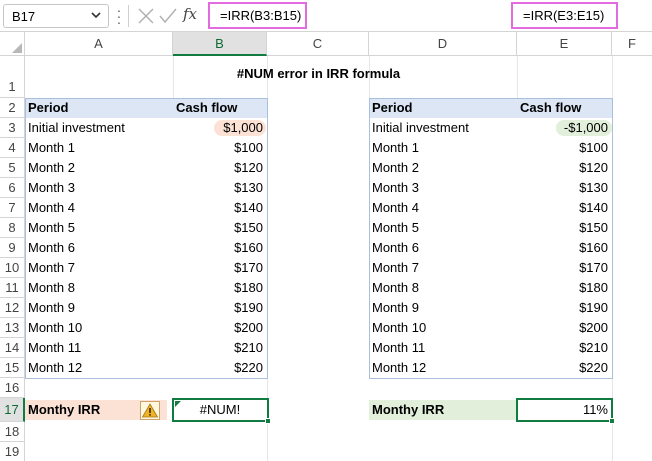 The height and width of the screenshot is (461, 652). Describe the element at coordinates (564, 248) in the screenshot. I see `right-cashflow-cell: $160` at that location.